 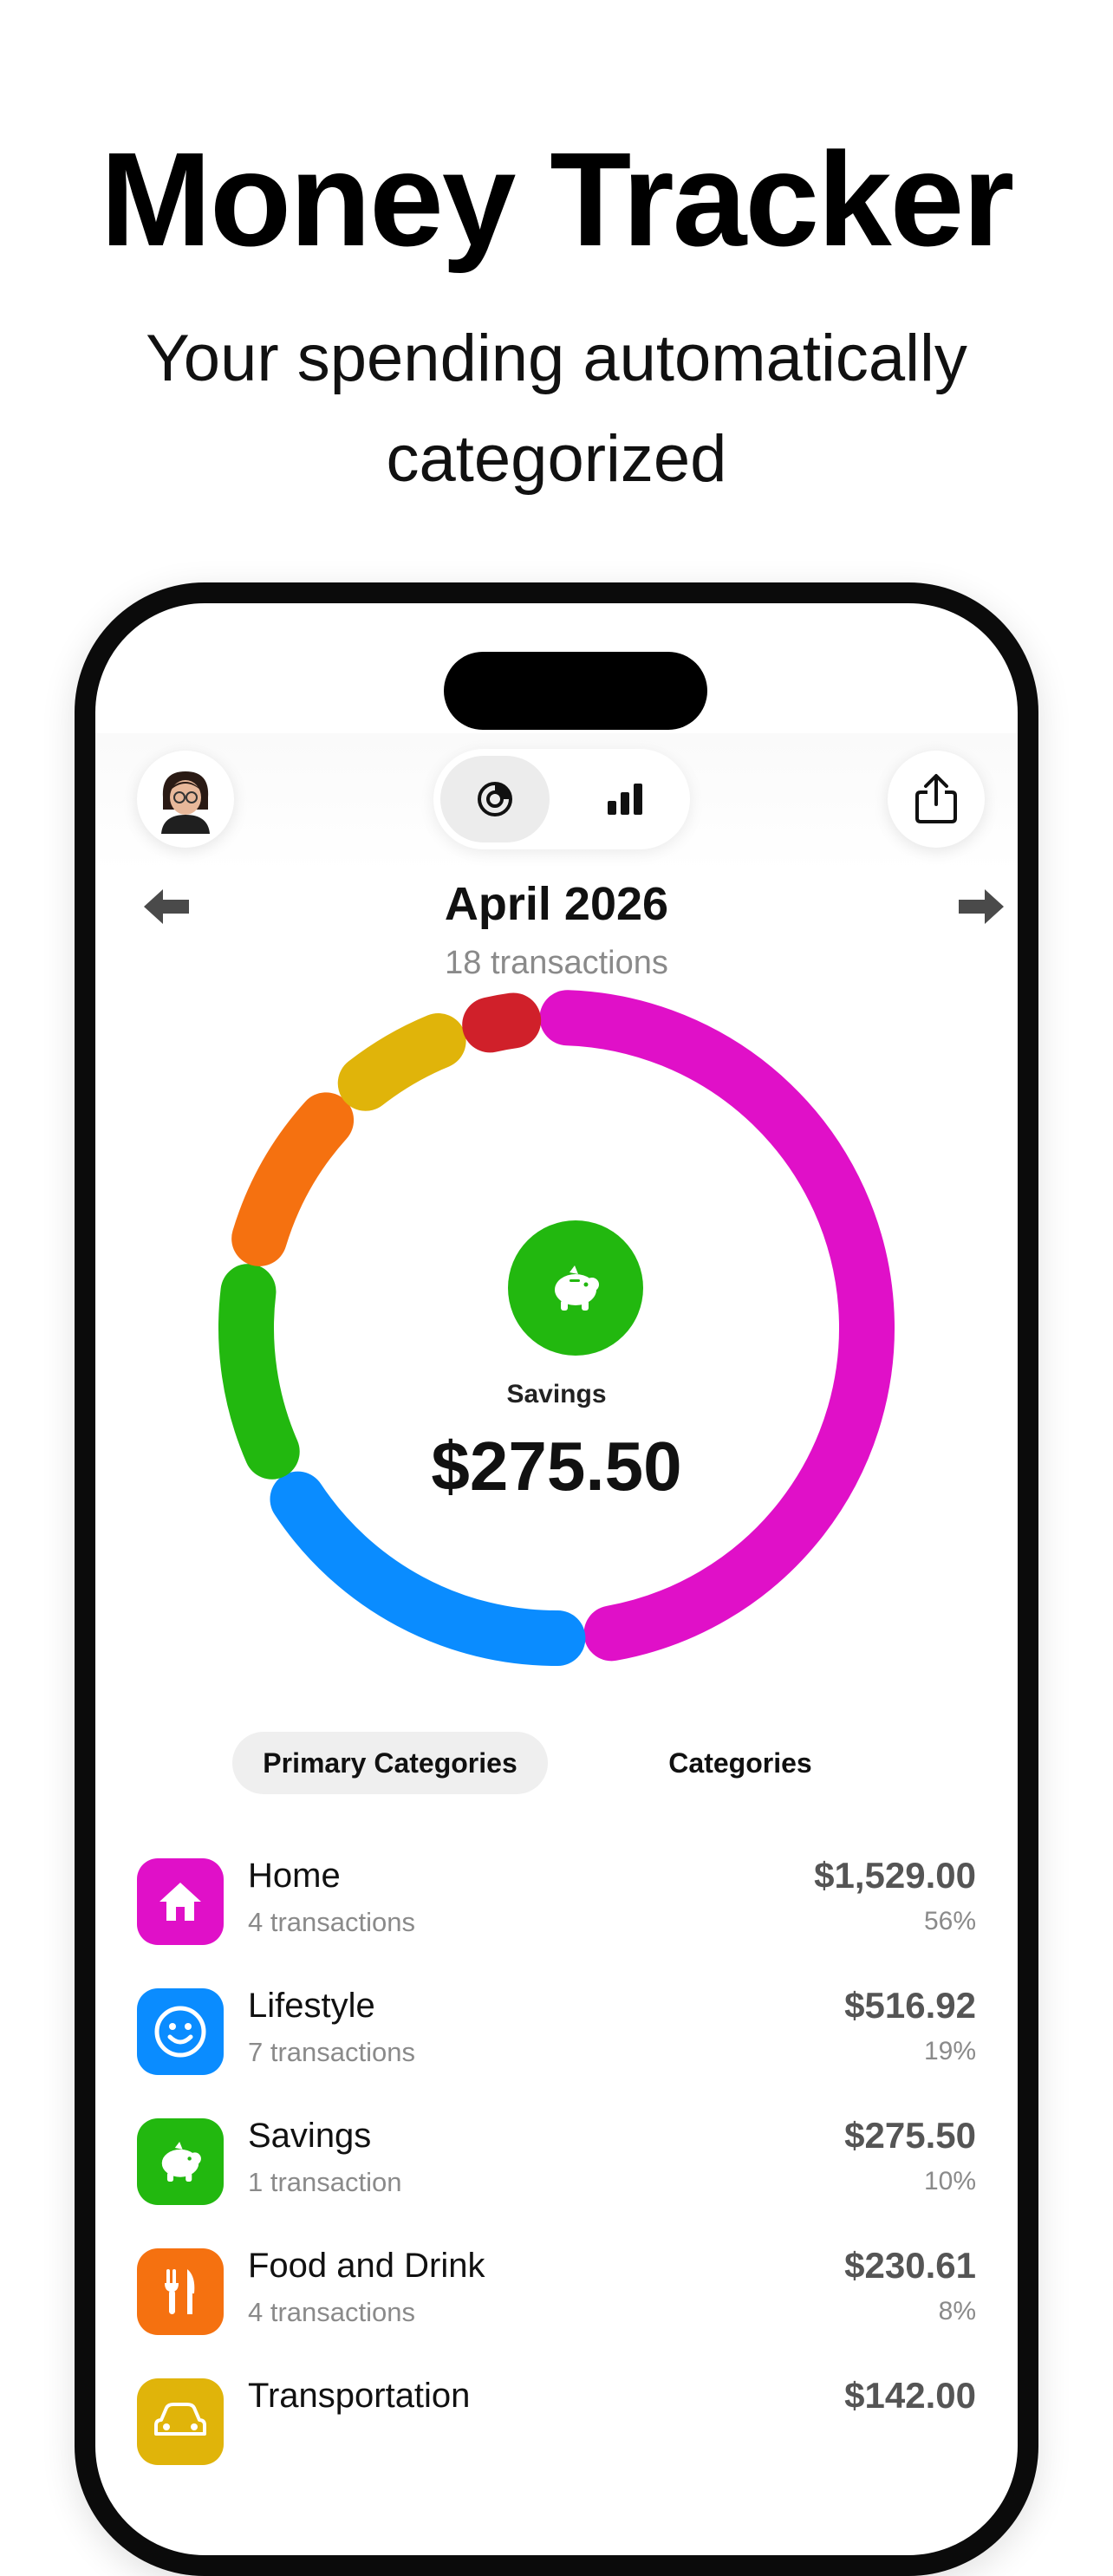 What do you see at coordinates (557, 199) in the screenshot?
I see `headline: Money Tracker` at bounding box center [557, 199].